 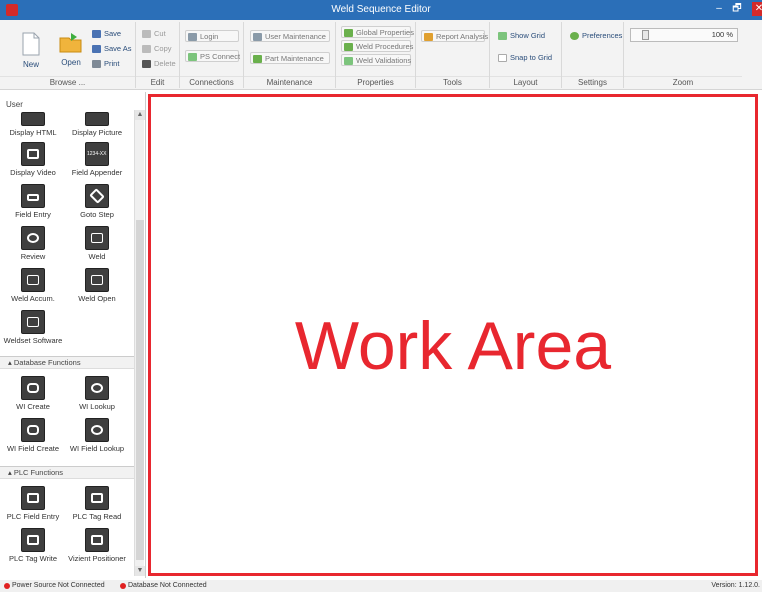 I want to click on tool-wi-create: WI Create, so click(x=33, y=393).